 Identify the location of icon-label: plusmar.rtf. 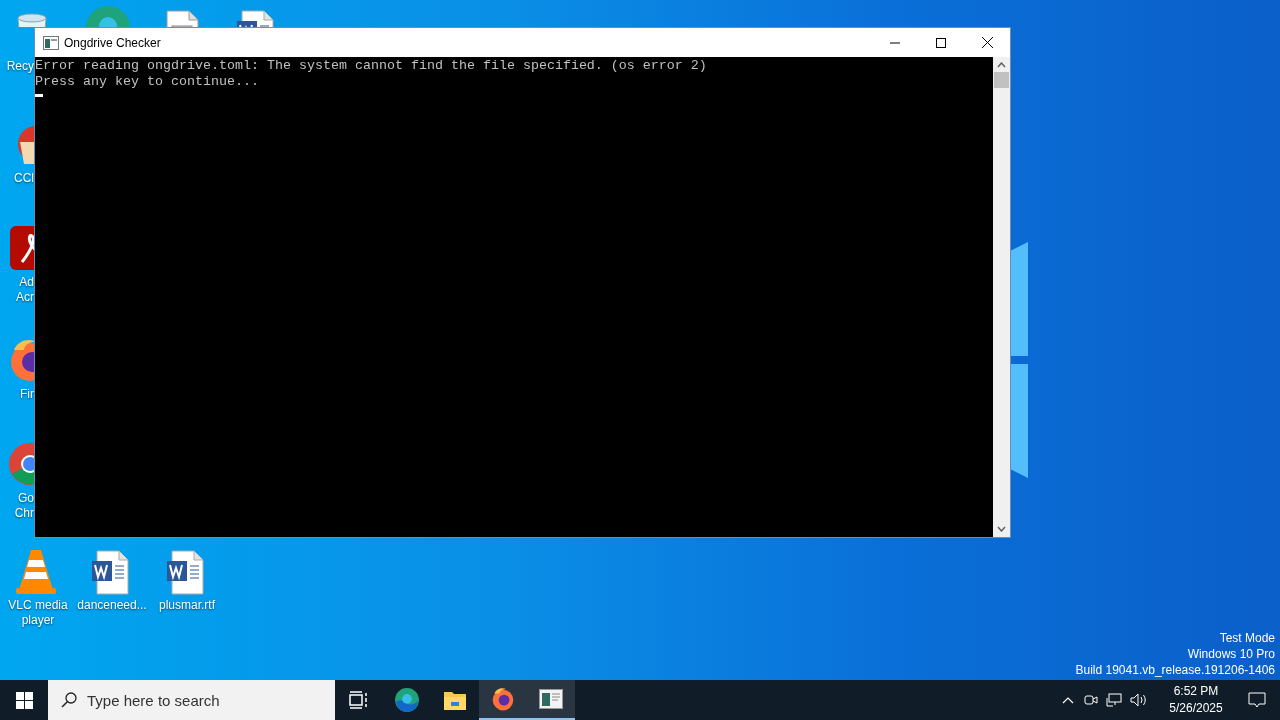
(187, 605).